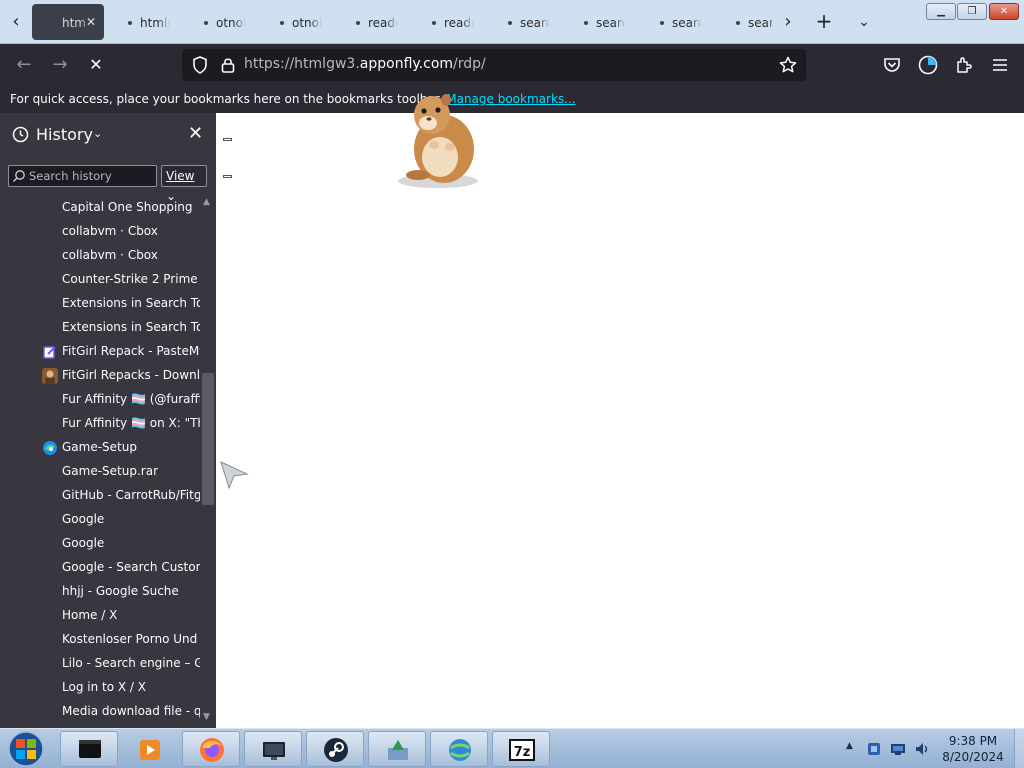 Image resolution: width=1024 pixels, height=768 pixels. What do you see at coordinates (228, 65) in the screenshot?
I see `lock-icon` at bounding box center [228, 65].